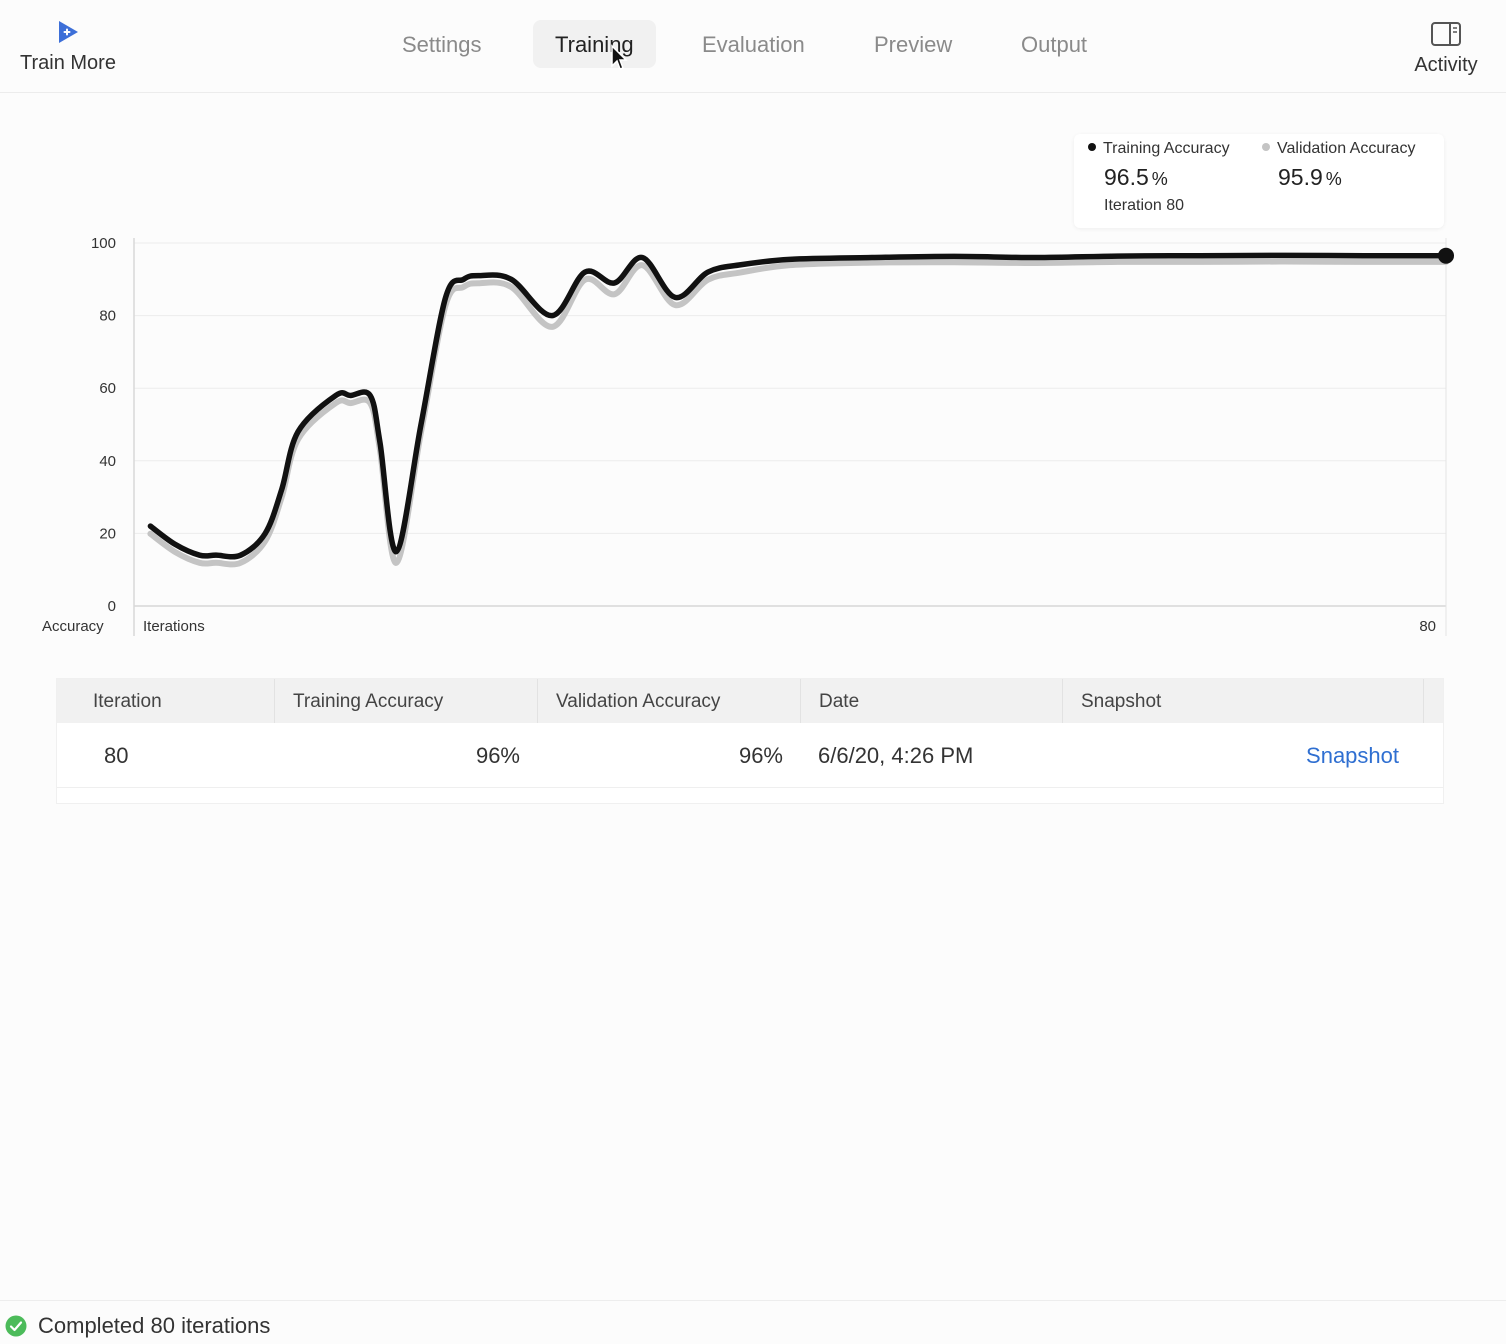 The width and height of the screenshot is (1506, 1344). What do you see at coordinates (1446, 34) in the screenshot?
I see `sidebar-panel-icon` at bounding box center [1446, 34].